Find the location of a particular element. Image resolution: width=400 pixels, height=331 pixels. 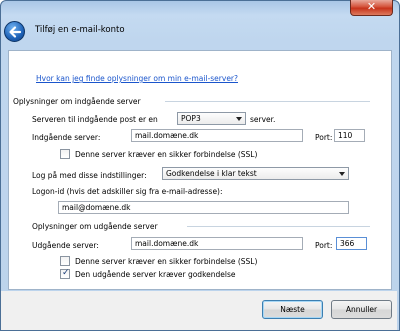

incoming-type-value: POP3 is located at coordinates (191, 118).